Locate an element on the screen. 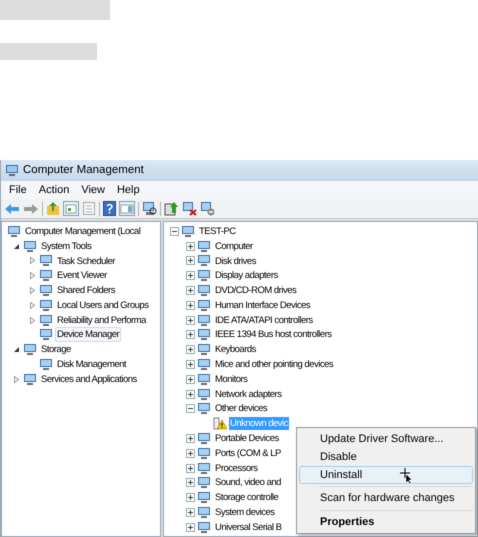 The image size is (478, 537). panel-icon is located at coordinates (71, 208).